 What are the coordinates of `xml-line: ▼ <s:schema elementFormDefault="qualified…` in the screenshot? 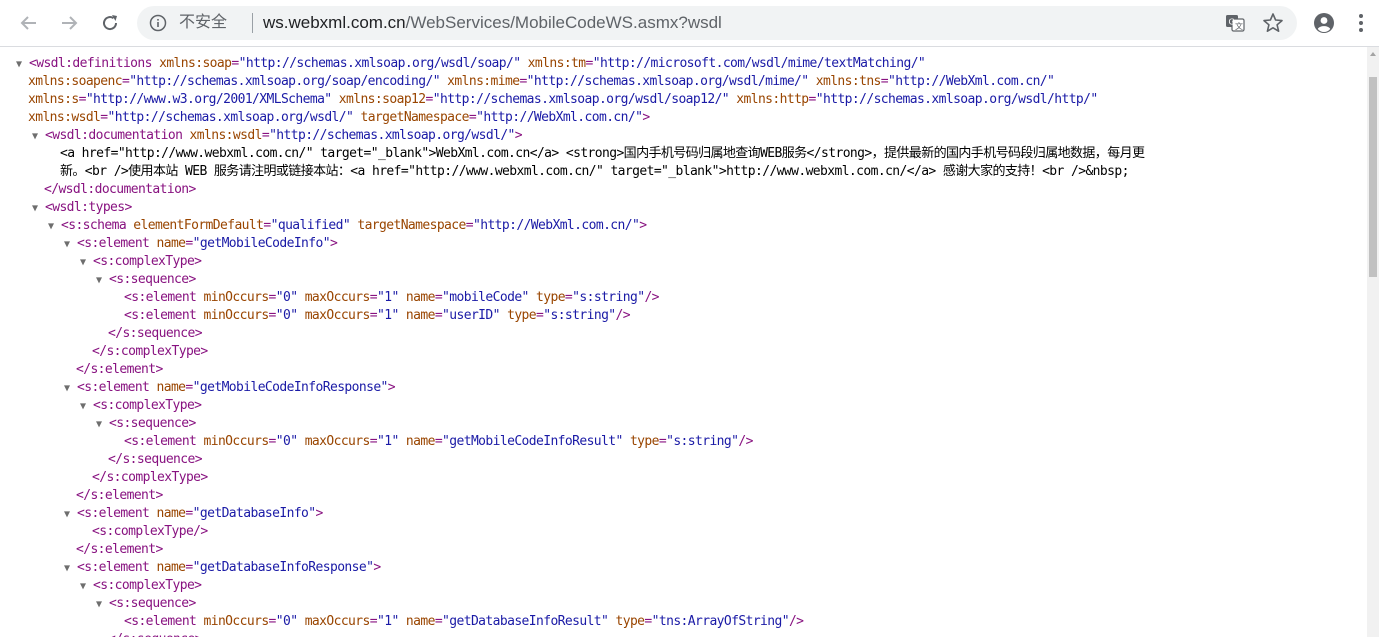 It's located at (347, 226).